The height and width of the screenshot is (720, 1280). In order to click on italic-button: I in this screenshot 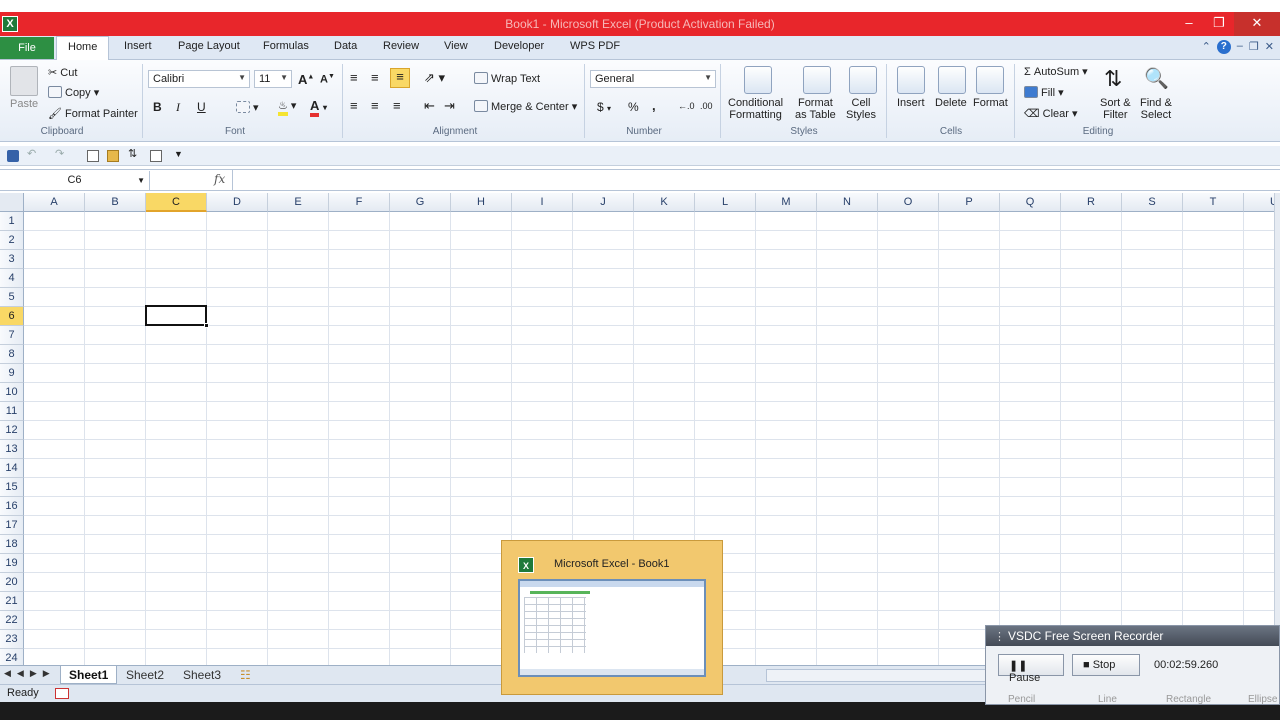, I will do `click(178, 107)`.